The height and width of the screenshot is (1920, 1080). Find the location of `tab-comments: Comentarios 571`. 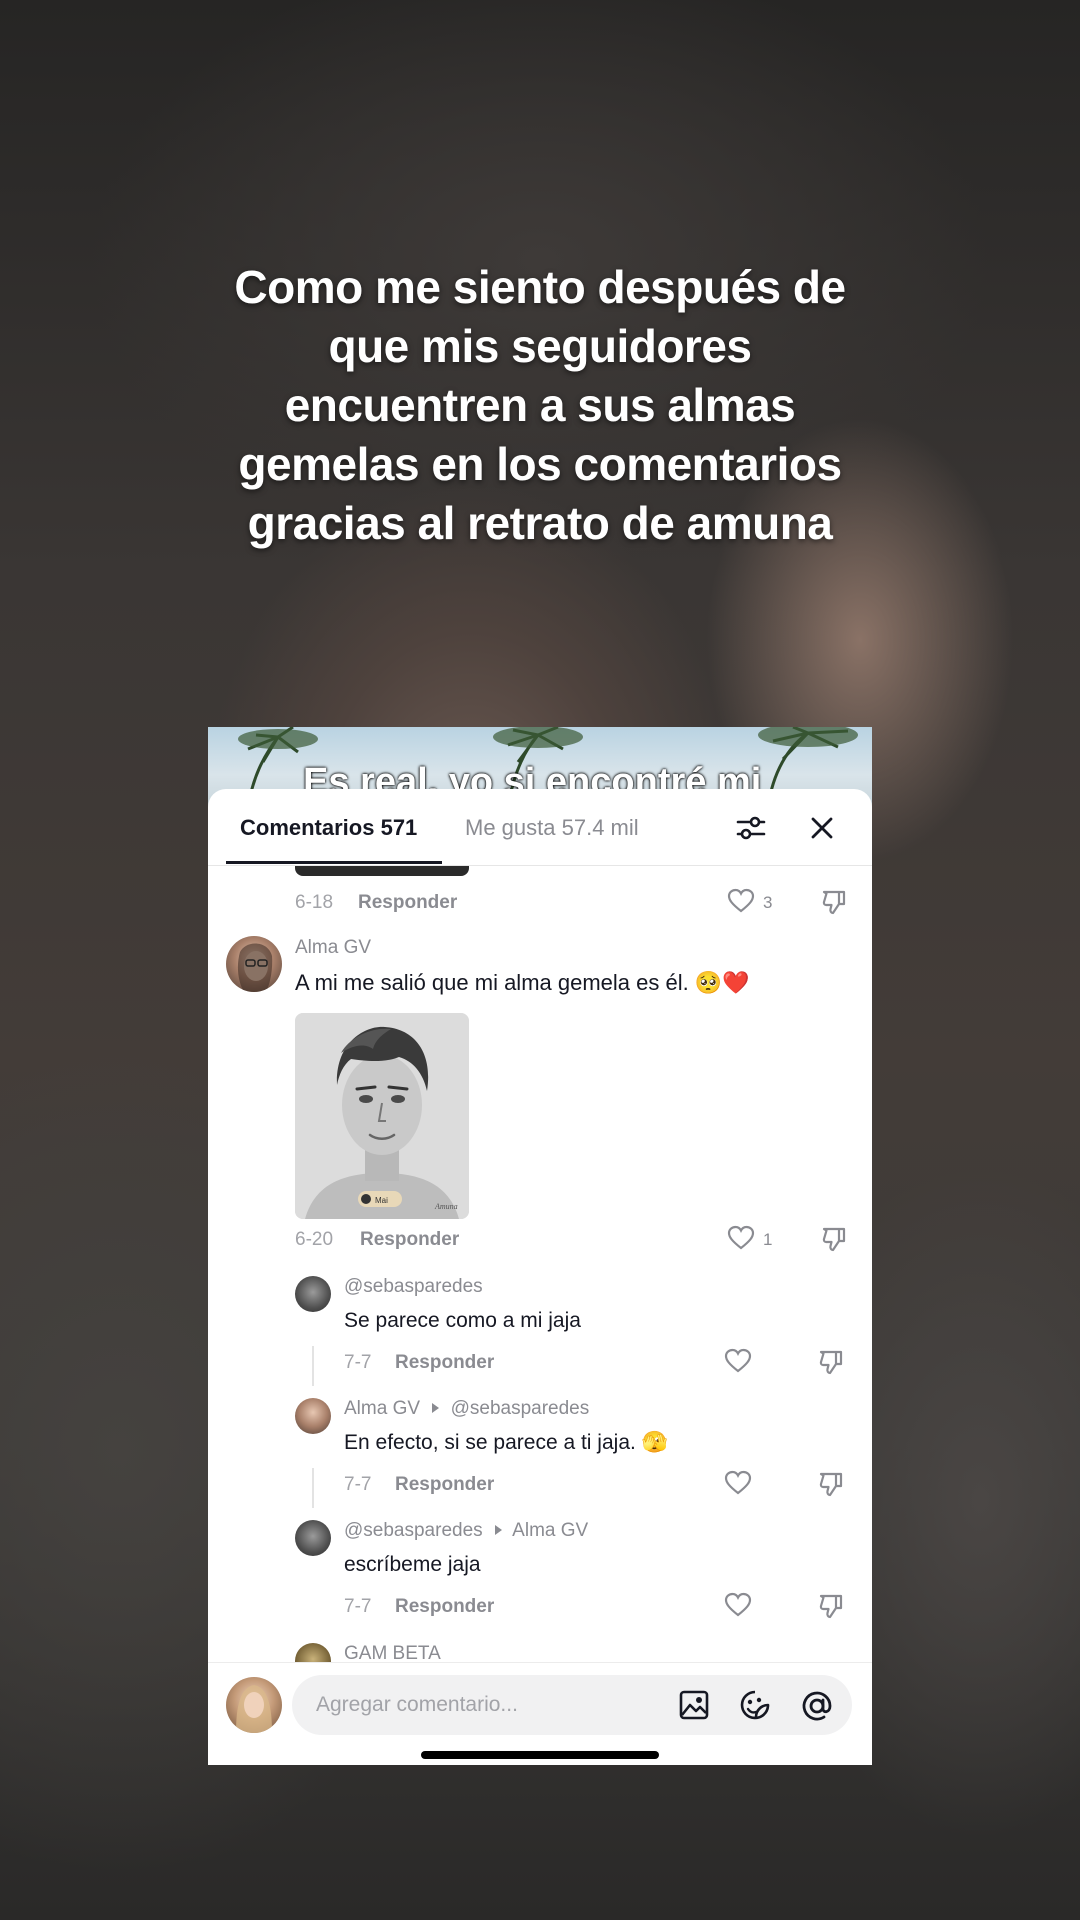

tab-comments: Comentarios 571 is located at coordinates (328, 828).